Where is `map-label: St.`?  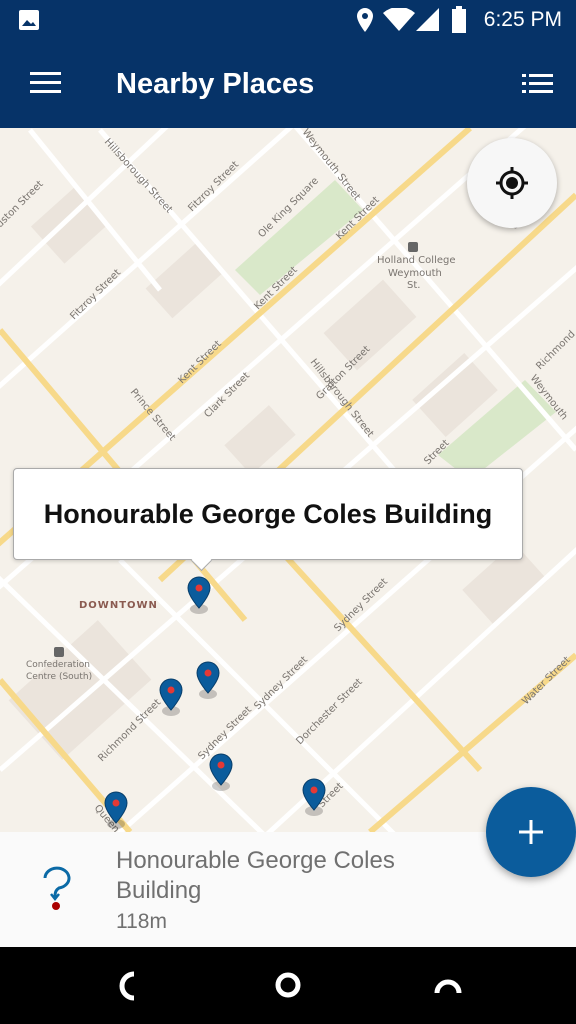 map-label: St. is located at coordinates (413, 285).